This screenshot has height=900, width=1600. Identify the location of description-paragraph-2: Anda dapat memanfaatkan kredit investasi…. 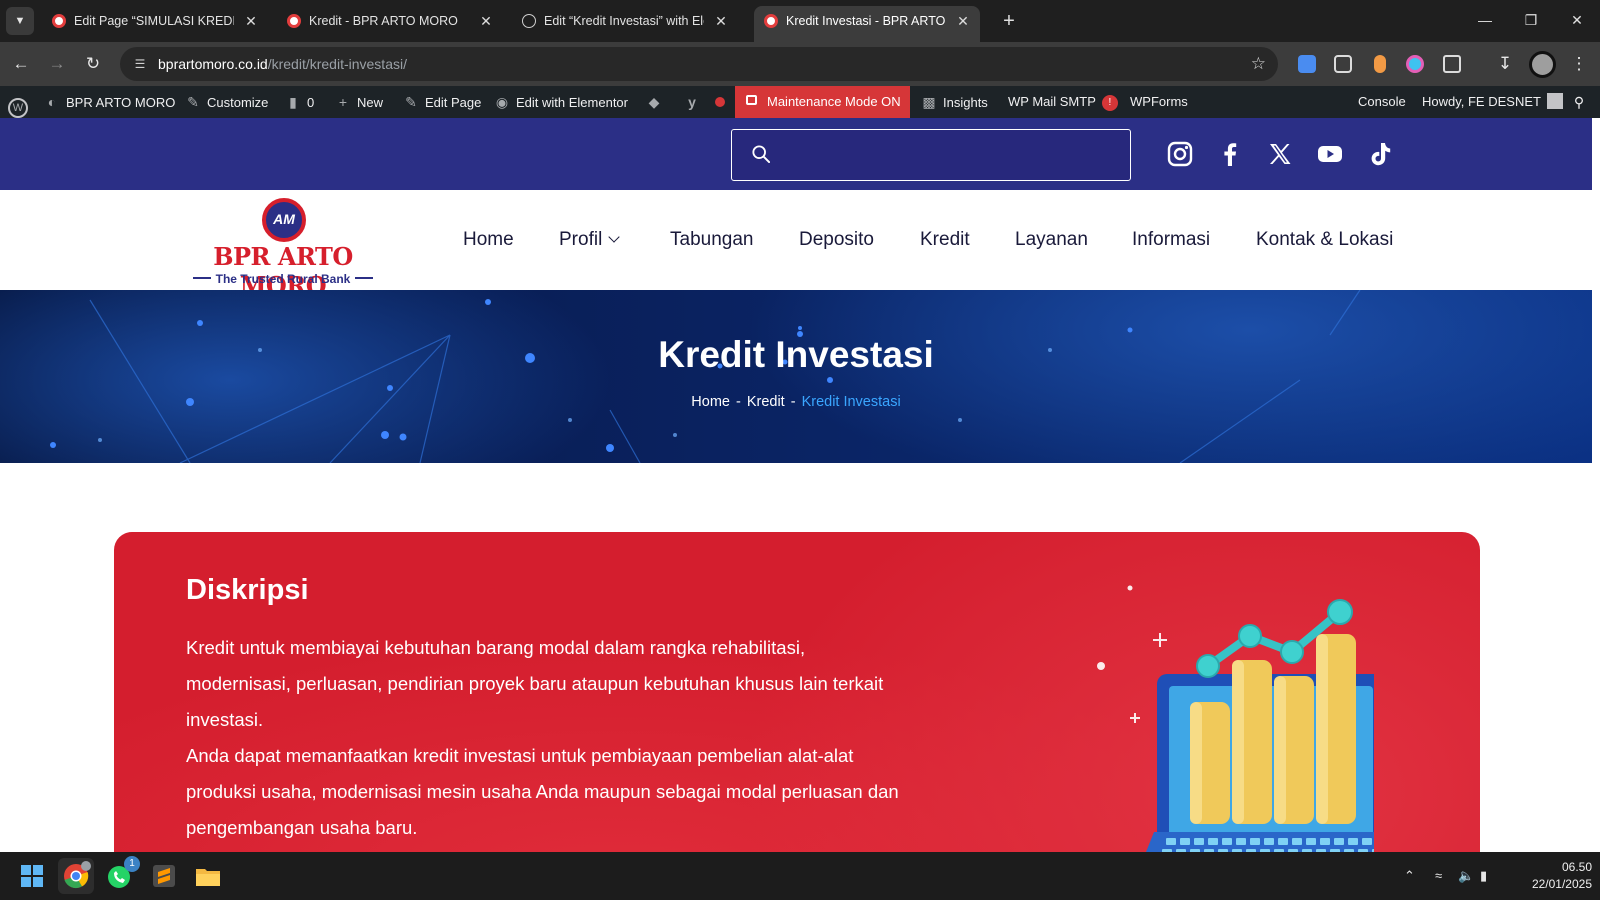
(542, 791).